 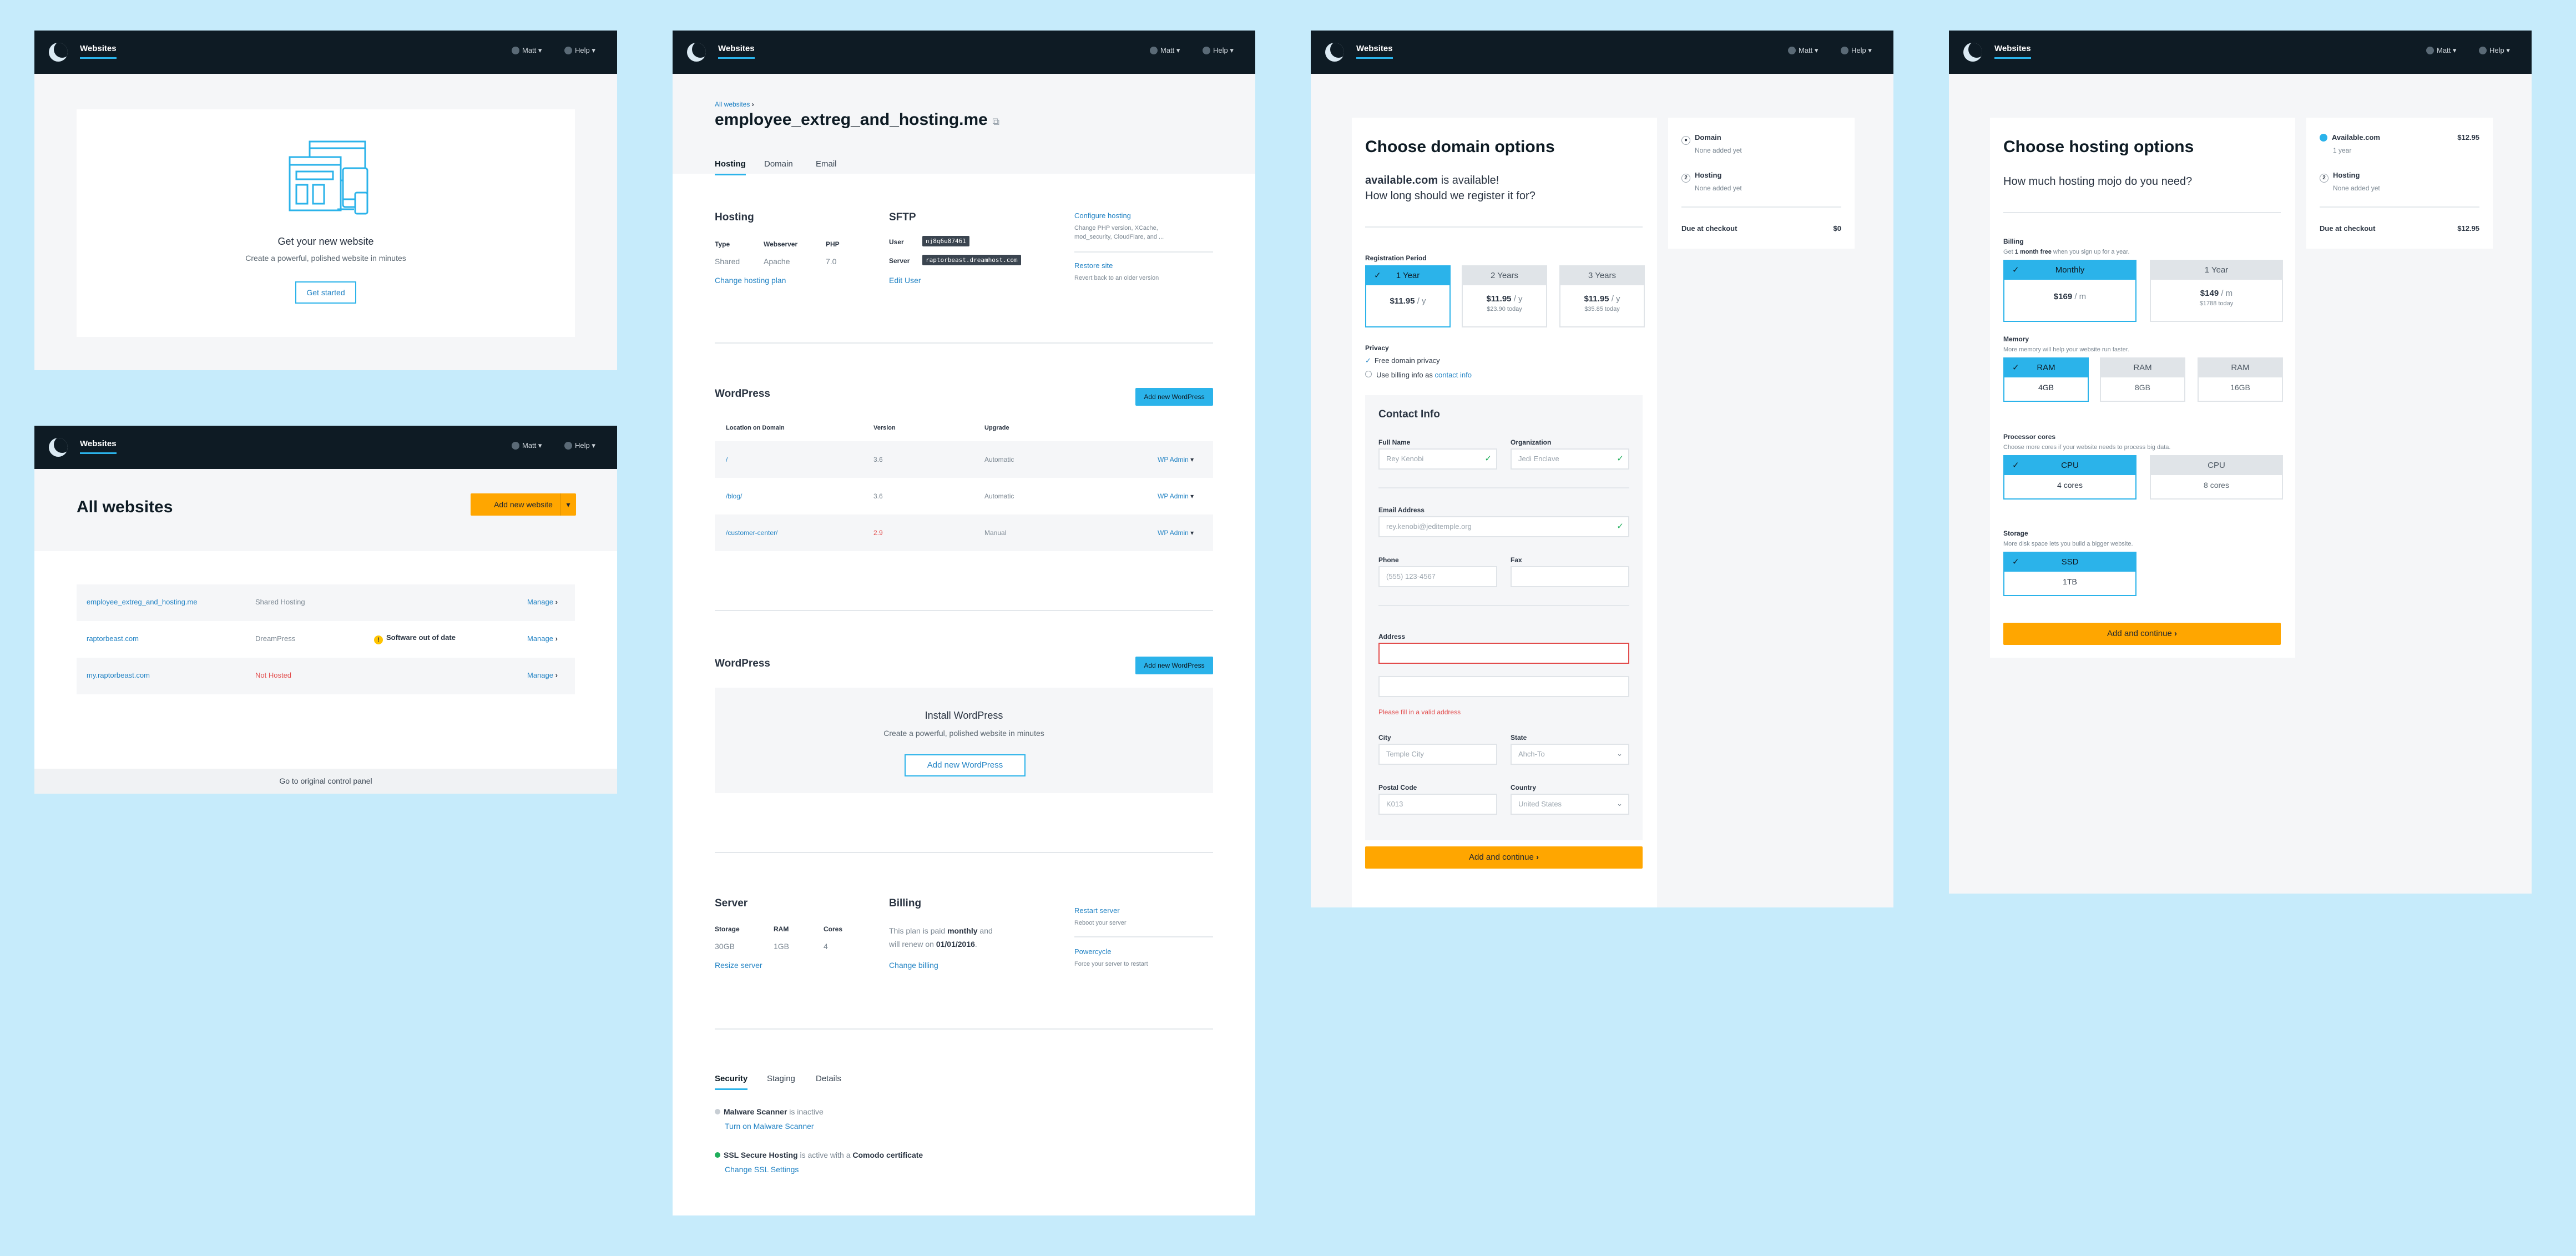 What do you see at coordinates (725, 946) in the screenshot?
I see `server-storage: 30GB` at bounding box center [725, 946].